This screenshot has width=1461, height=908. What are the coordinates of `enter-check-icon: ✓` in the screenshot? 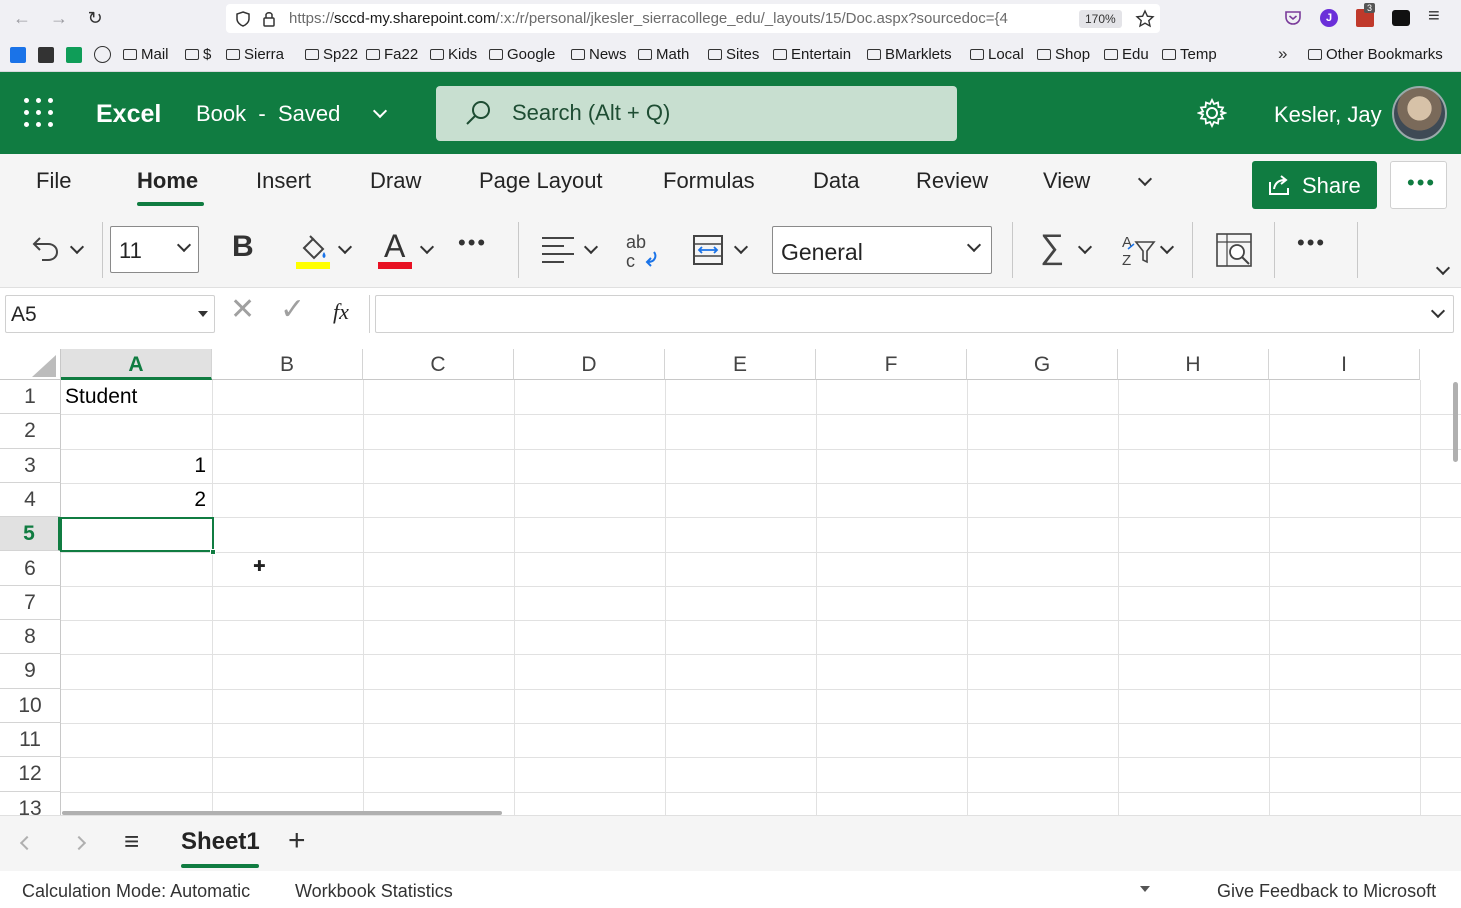 It's located at (292, 309).